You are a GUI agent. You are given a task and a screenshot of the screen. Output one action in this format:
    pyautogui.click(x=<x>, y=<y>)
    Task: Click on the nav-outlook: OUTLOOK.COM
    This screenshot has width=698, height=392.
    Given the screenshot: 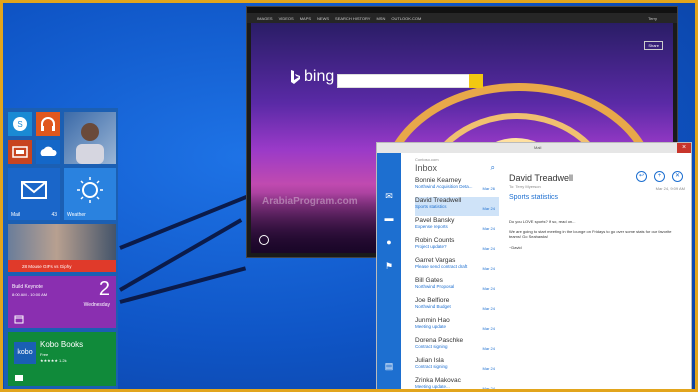 What is the action you would take?
    pyautogui.click(x=406, y=18)
    